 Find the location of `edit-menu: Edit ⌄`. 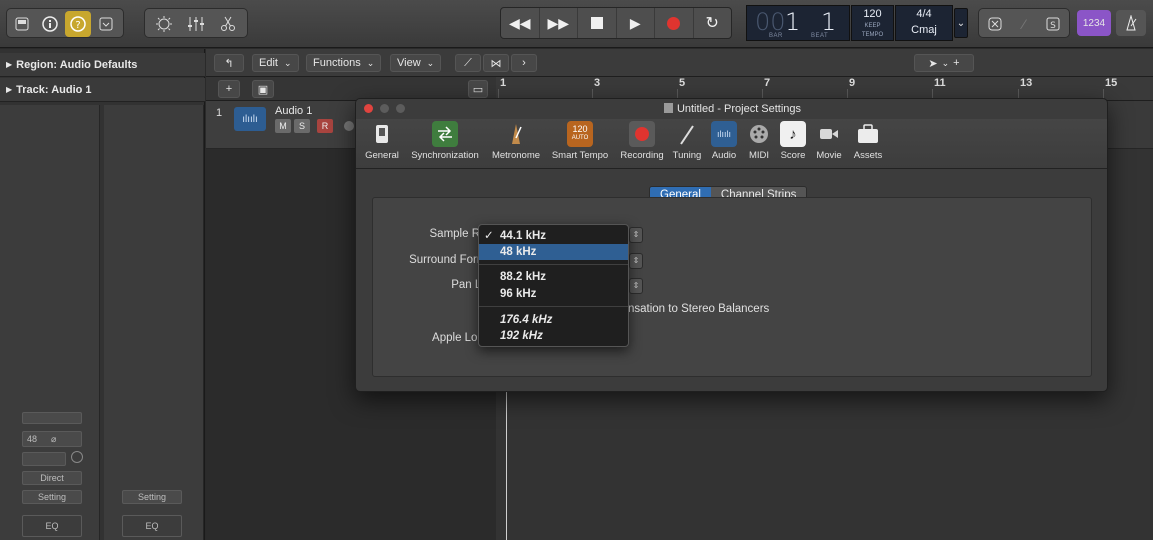

edit-menu: Edit ⌄ is located at coordinates (275, 63).